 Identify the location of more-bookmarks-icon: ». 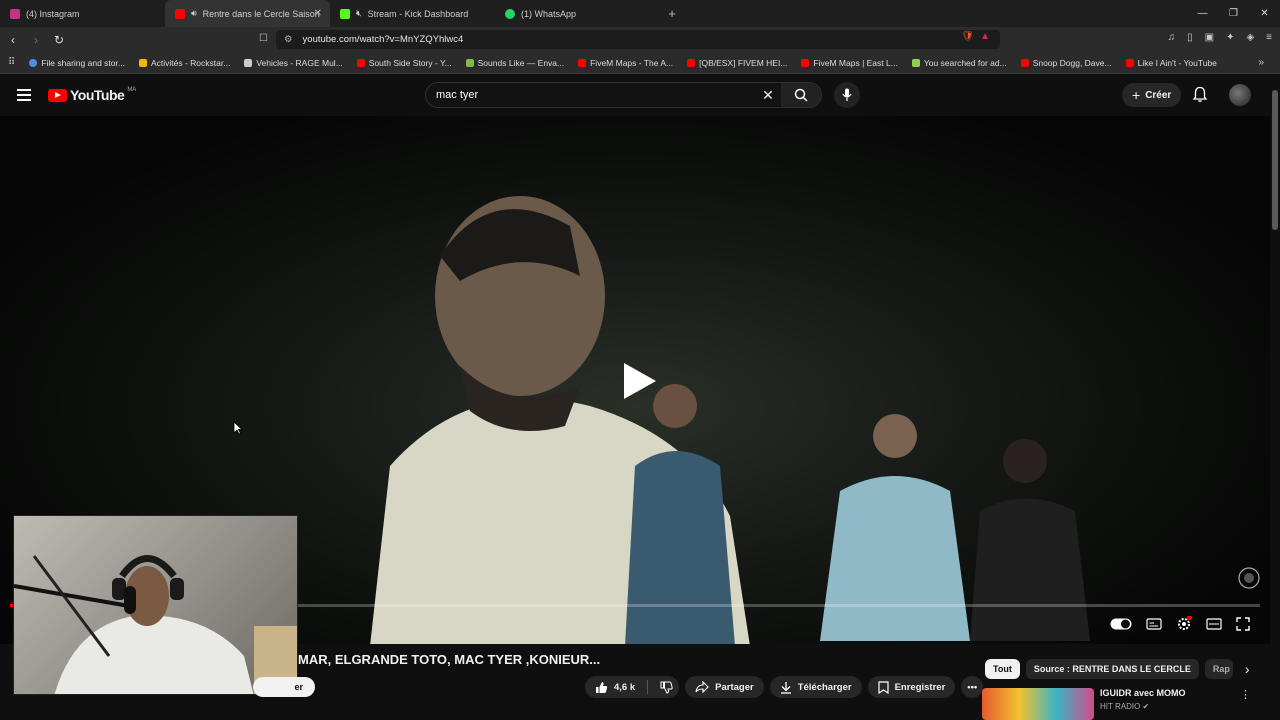
(1261, 62).